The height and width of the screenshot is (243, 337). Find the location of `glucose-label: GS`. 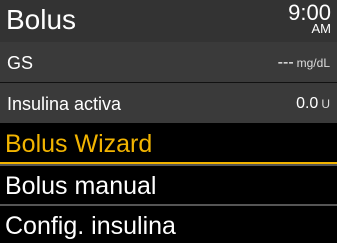

glucose-label: GS is located at coordinates (20, 63).